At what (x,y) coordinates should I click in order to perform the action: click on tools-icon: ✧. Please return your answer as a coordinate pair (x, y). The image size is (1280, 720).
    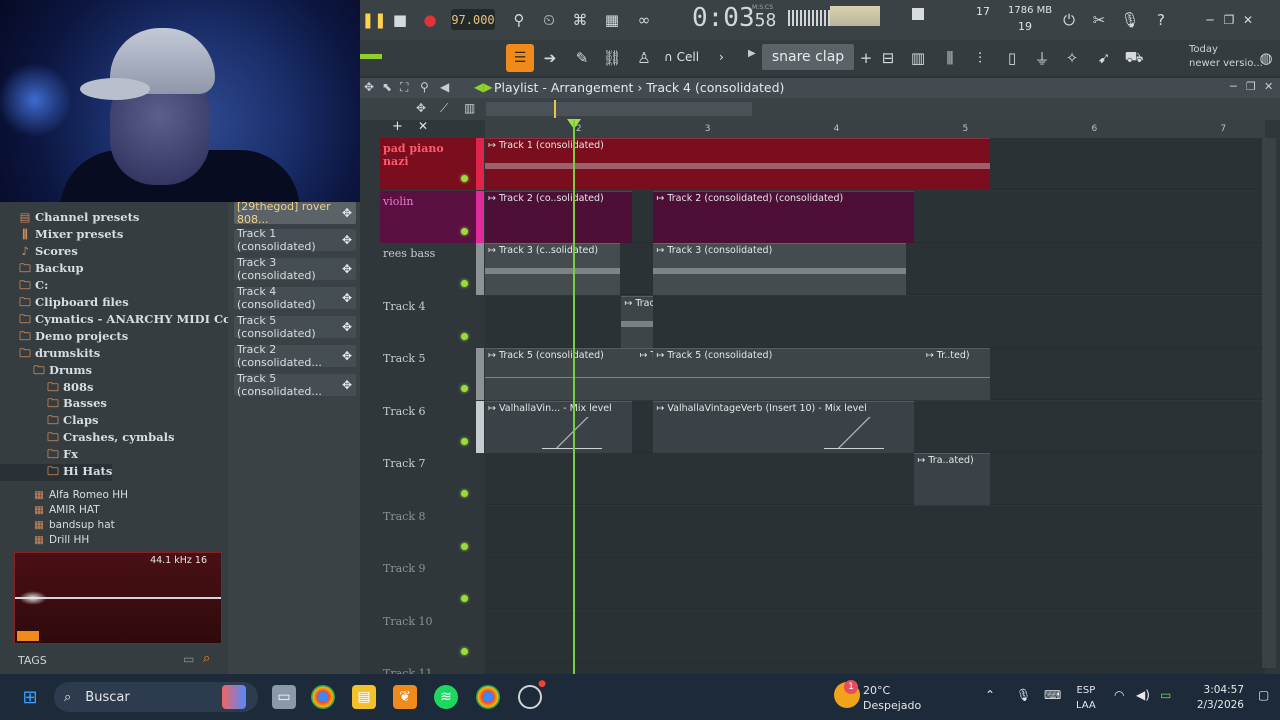
    Looking at the image, I should click on (1072, 58).